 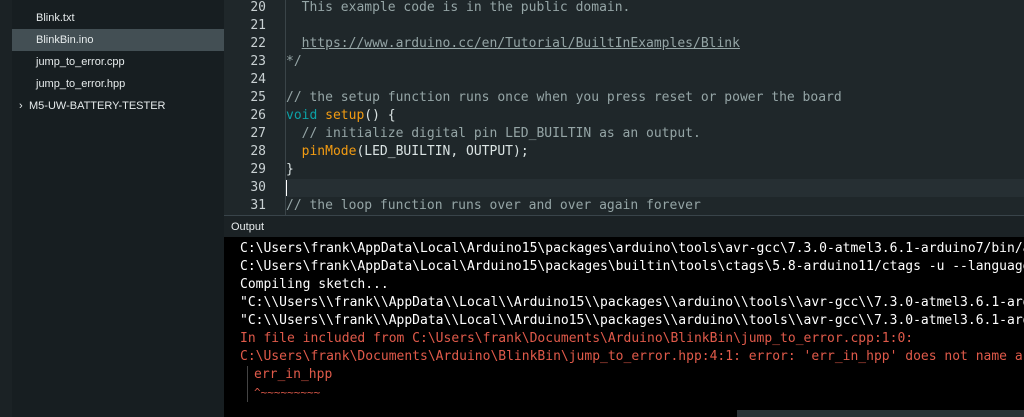 What do you see at coordinates (329, 151) in the screenshot?
I see `function-name: pinMode` at bounding box center [329, 151].